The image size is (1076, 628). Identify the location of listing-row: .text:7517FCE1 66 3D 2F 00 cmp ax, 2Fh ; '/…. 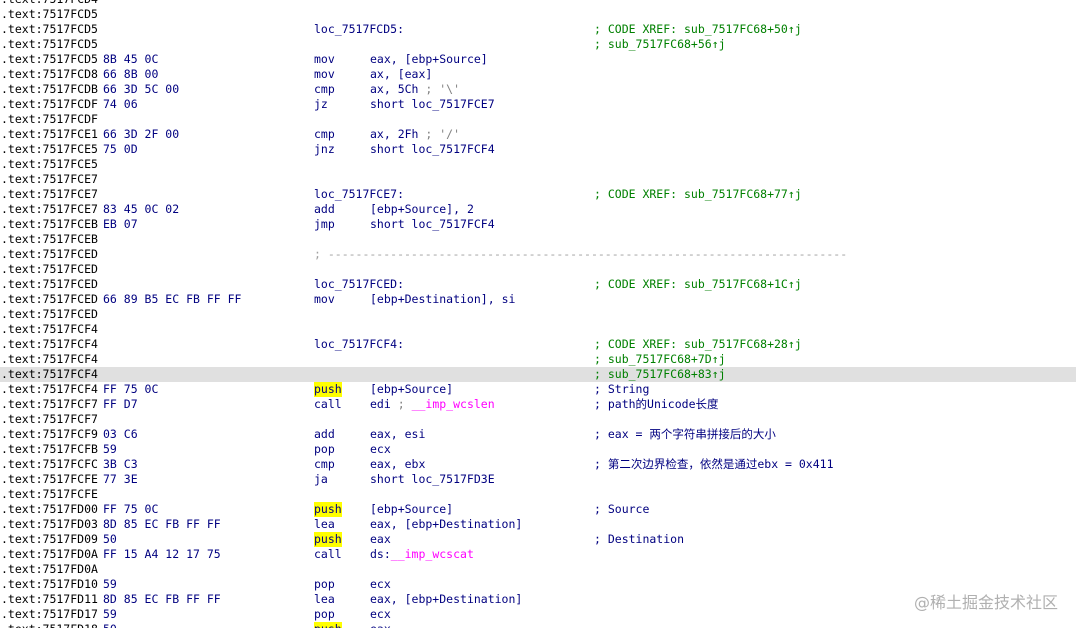
(538, 134).